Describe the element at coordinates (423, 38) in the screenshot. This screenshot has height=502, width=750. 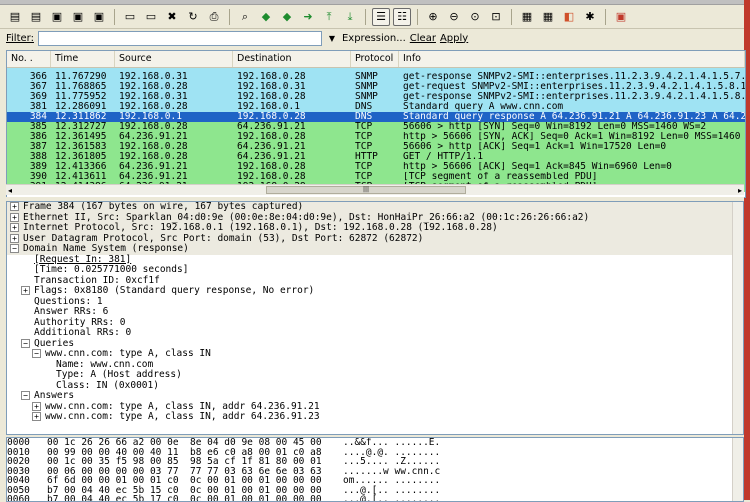
I see `clear-button: Clear` at that location.